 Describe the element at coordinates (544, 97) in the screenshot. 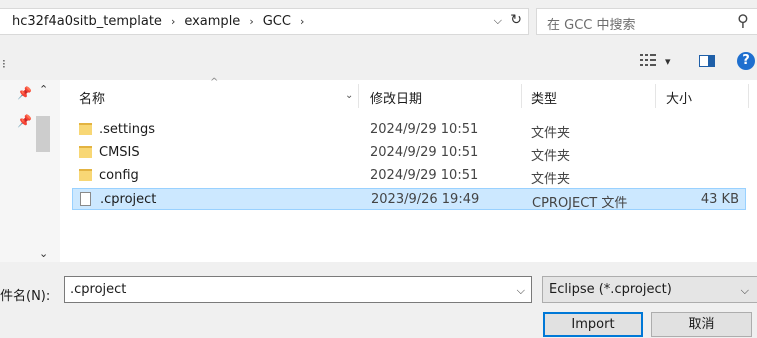

I see `column-header-type: 类型` at that location.